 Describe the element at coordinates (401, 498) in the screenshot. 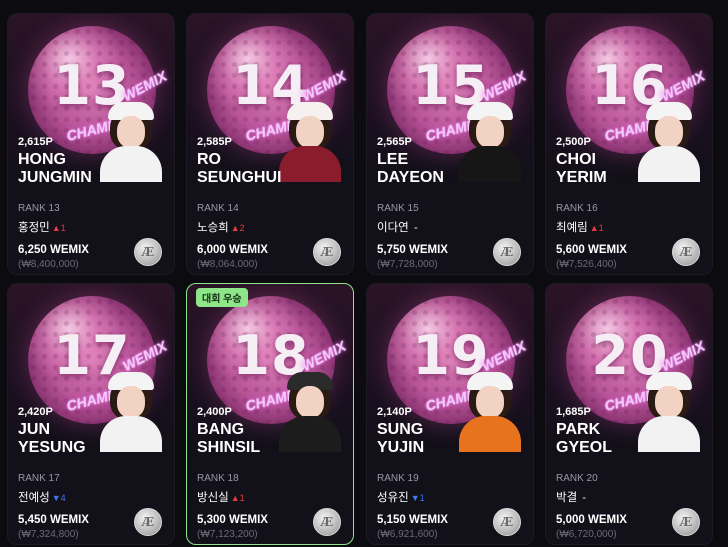

I see `korean-name: 성유진 ▼1` at that location.